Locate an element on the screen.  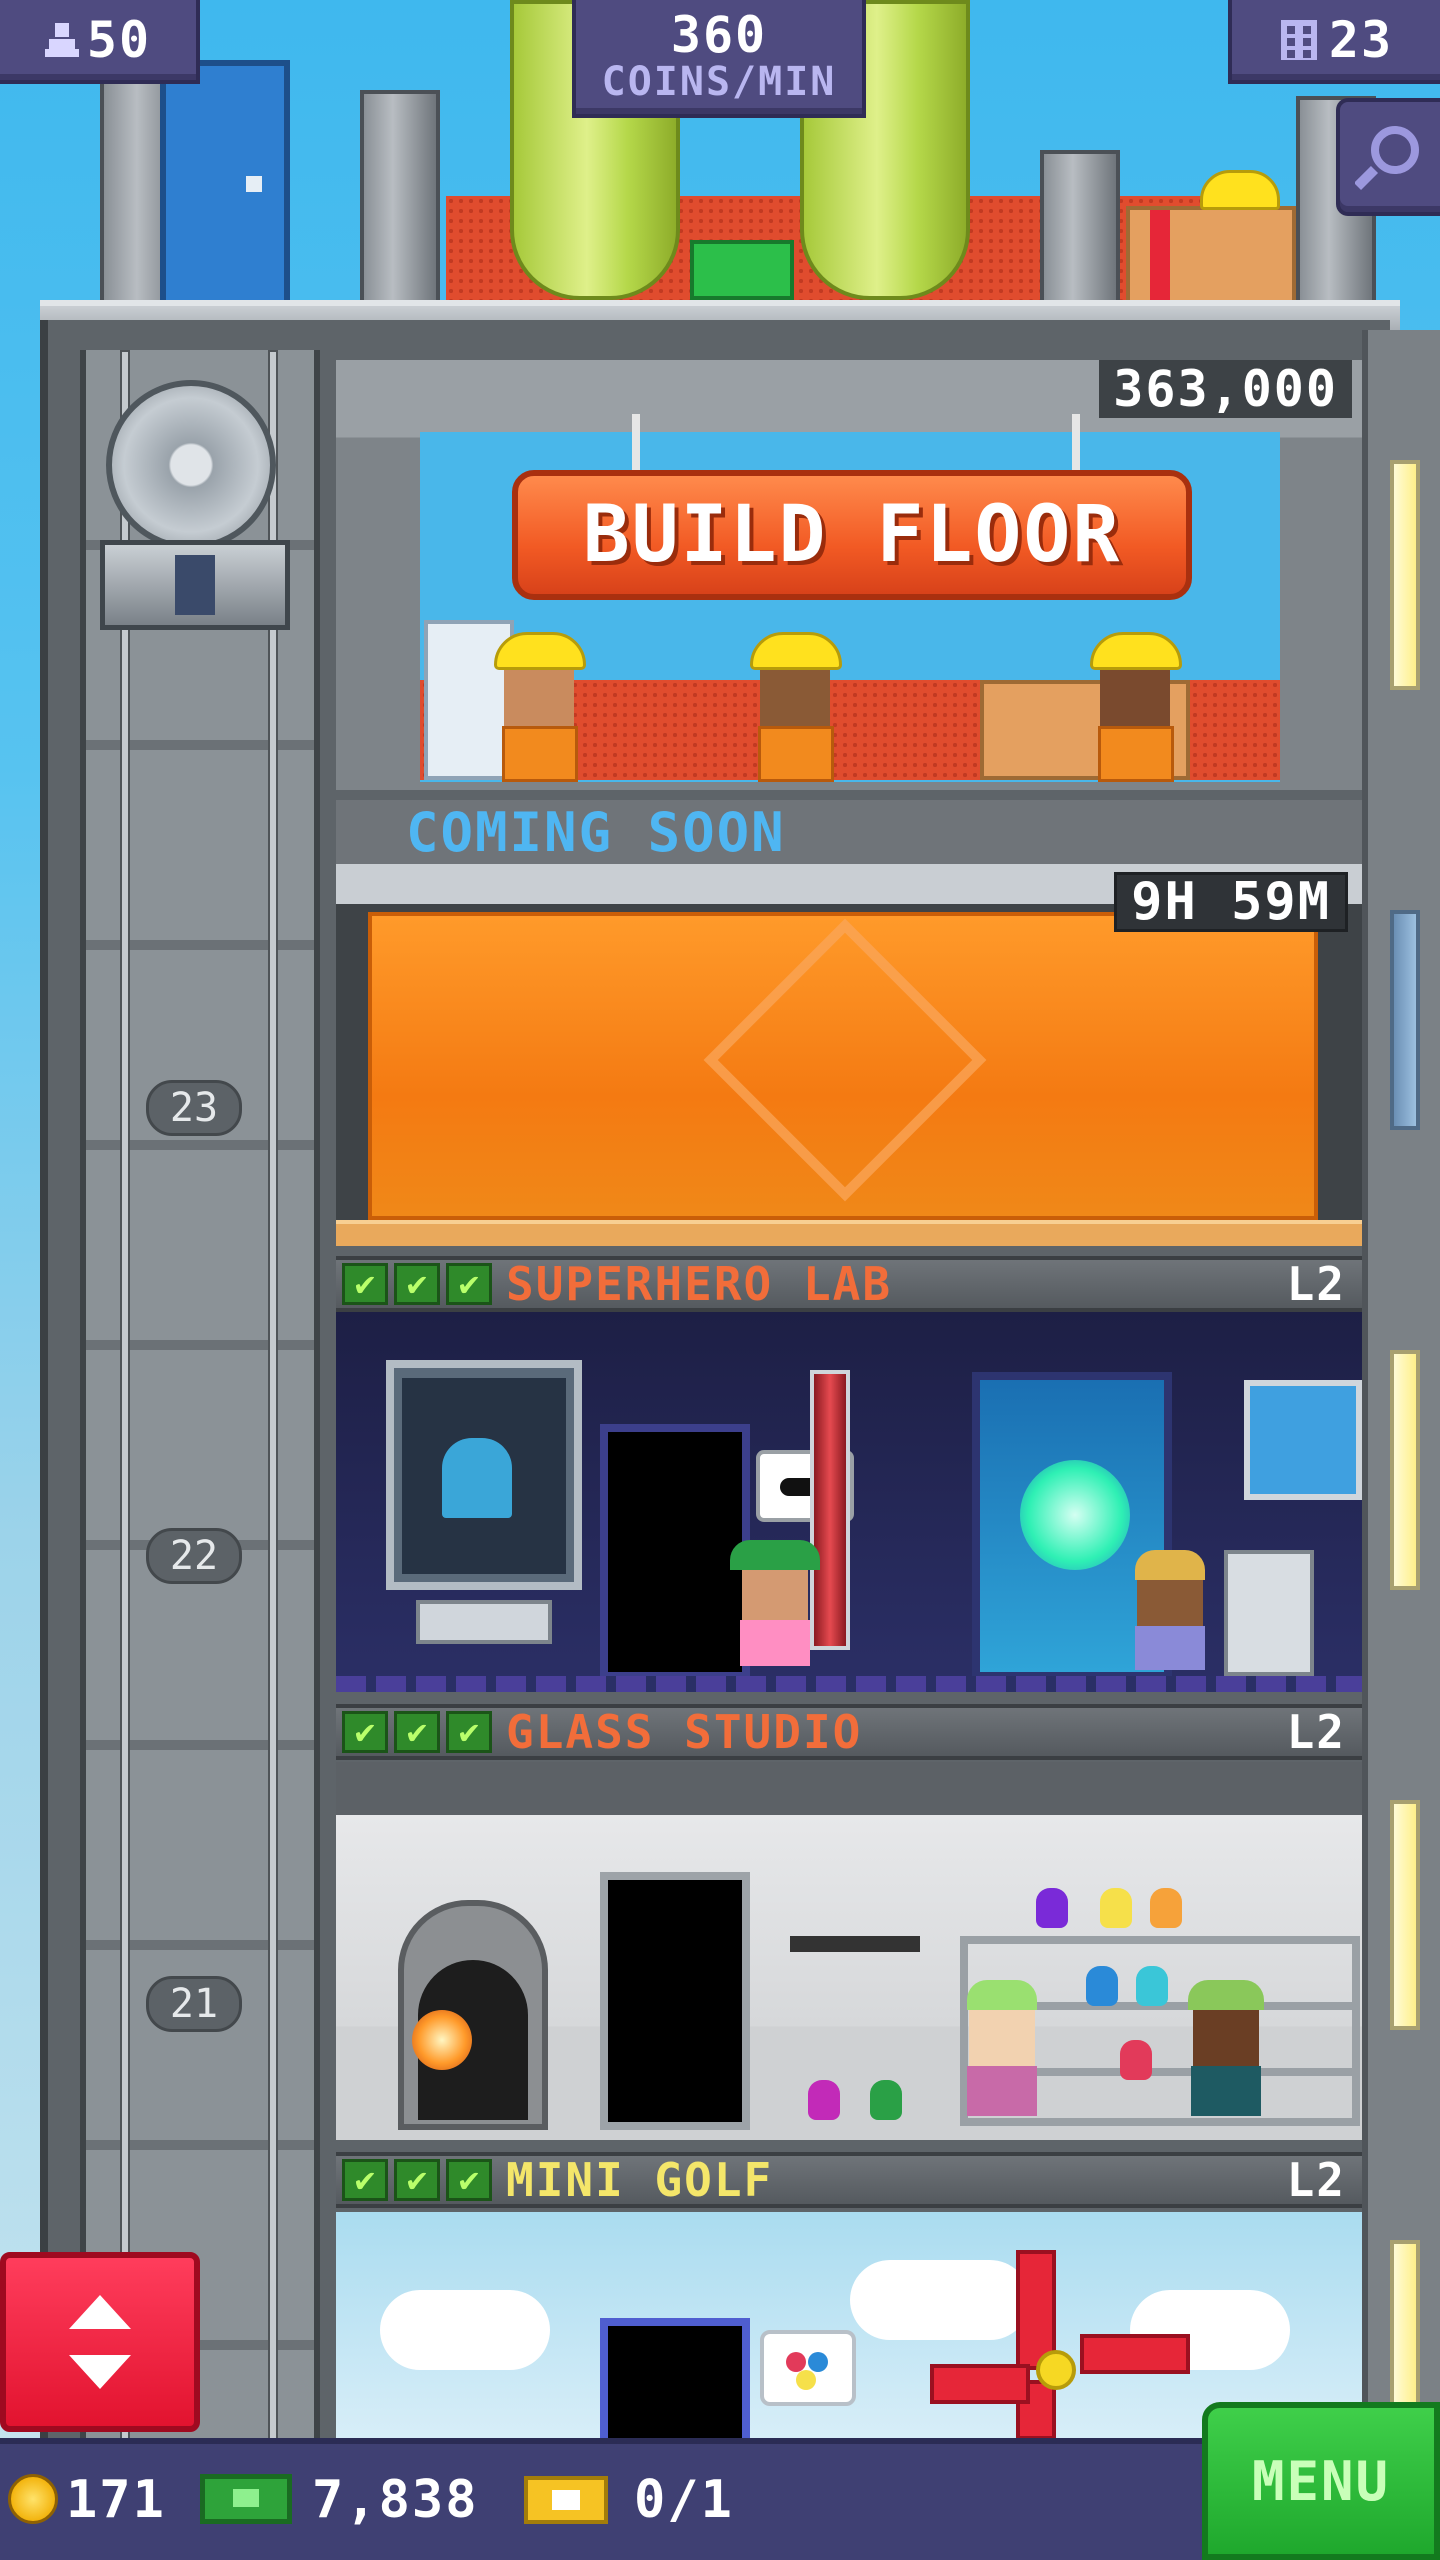
lab-door is located at coordinates (675, 1552).